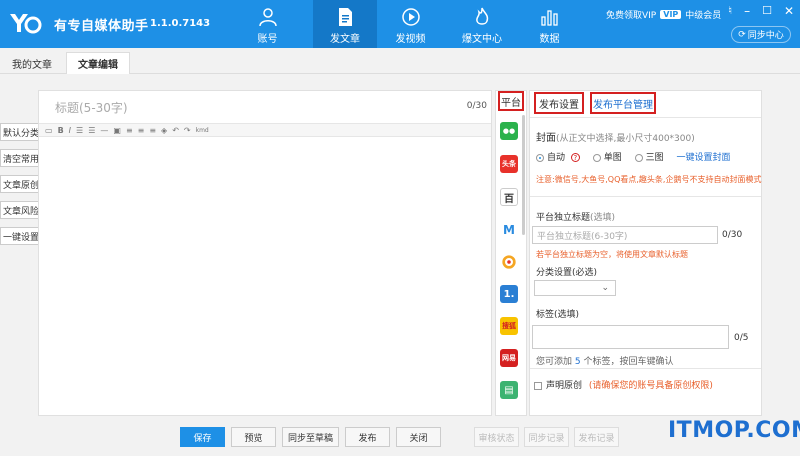 This screenshot has height=456, width=800. I want to click on help-icon: ?, so click(575, 157).